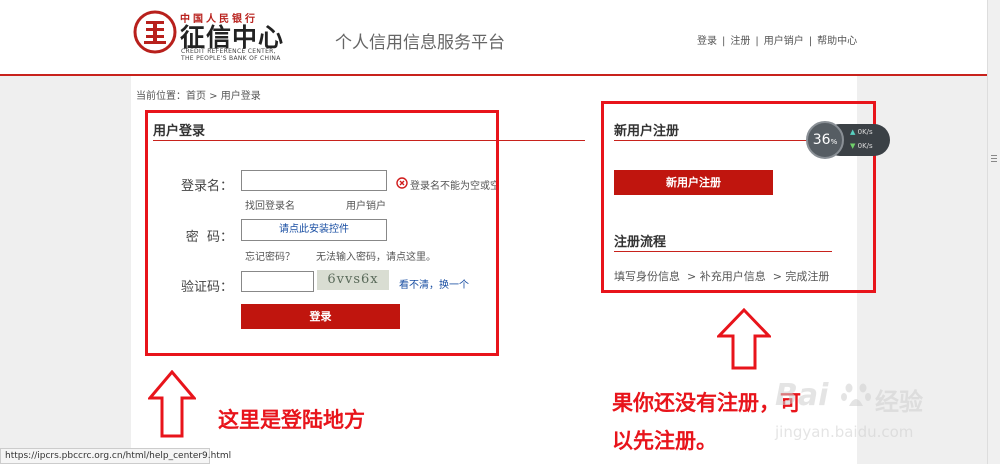 This screenshot has height=464, width=1000. What do you see at coordinates (664, 441) in the screenshot?
I see `register-annotation-text-line2: 以先注册。` at bounding box center [664, 441].